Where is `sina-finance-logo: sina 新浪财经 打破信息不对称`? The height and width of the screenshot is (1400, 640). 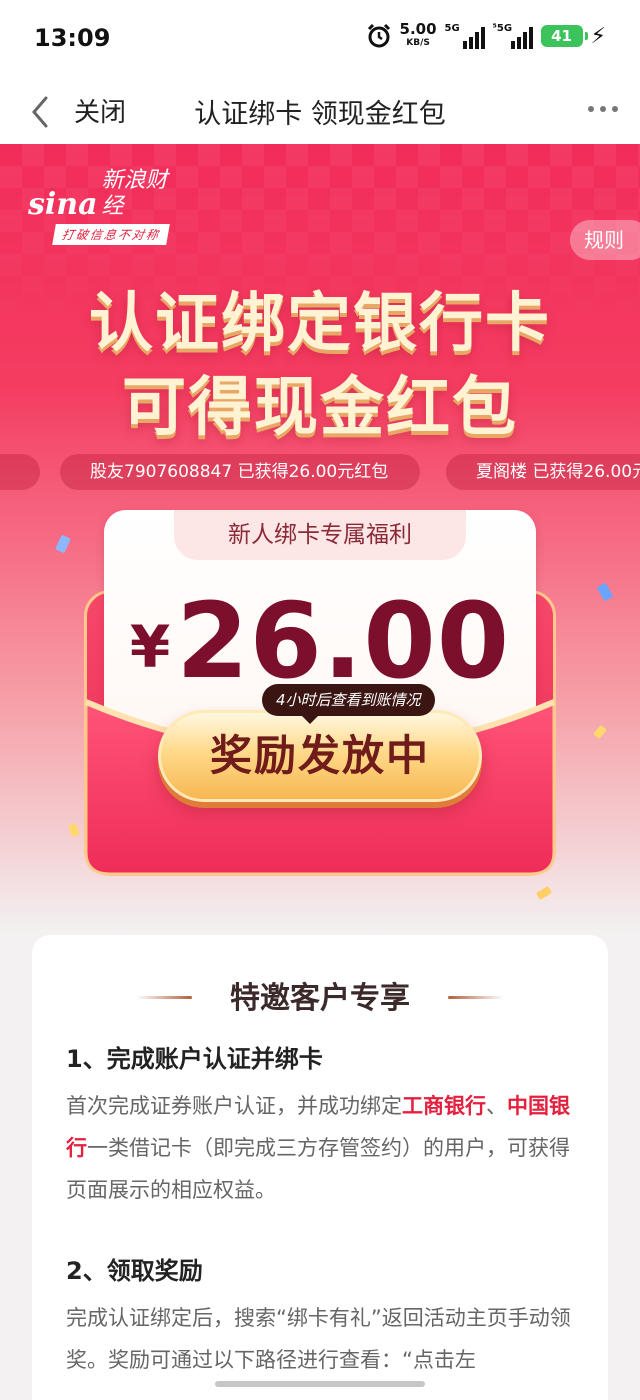 sina-finance-logo: sina 新浪财经 打破信息不对称 is located at coordinates (108, 206).